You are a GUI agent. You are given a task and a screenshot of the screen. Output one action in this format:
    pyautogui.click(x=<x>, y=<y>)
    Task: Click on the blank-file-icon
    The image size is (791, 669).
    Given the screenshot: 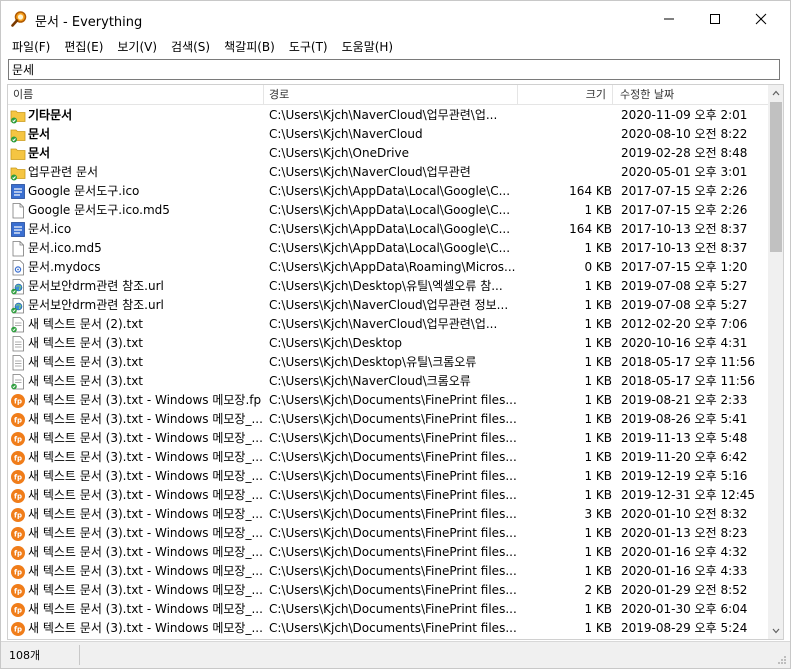 What is the action you would take?
    pyautogui.click(x=18, y=210)
    